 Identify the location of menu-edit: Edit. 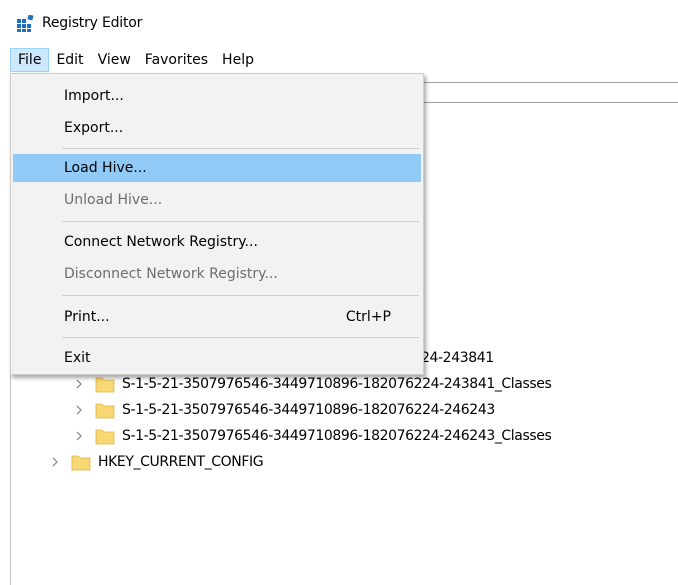
(69, 60).